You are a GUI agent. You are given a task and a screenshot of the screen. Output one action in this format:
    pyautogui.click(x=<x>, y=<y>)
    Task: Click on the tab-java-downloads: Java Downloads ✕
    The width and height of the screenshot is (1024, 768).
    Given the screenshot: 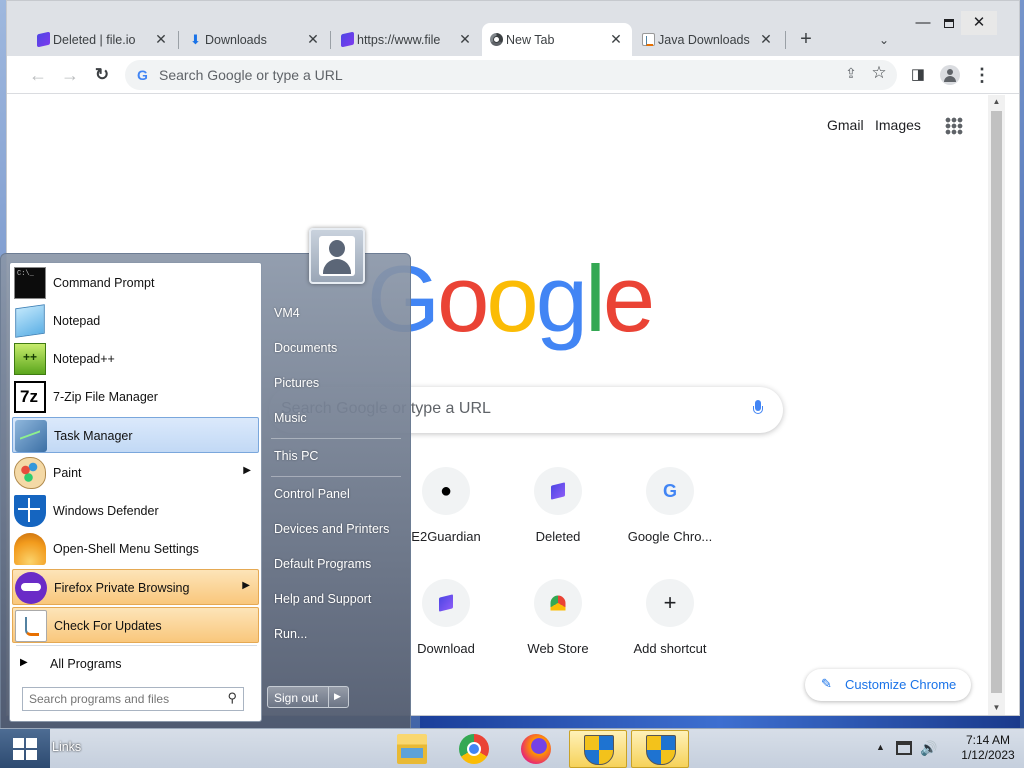 What is the action you would take?
    pyautogui.click(x=708, y=39)
    